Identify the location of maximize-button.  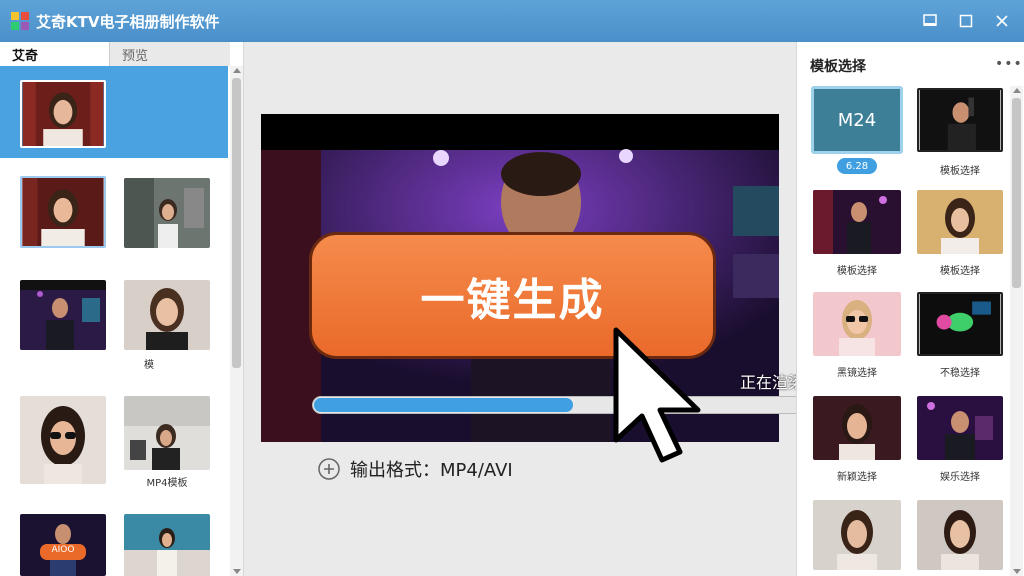
(966, 21).